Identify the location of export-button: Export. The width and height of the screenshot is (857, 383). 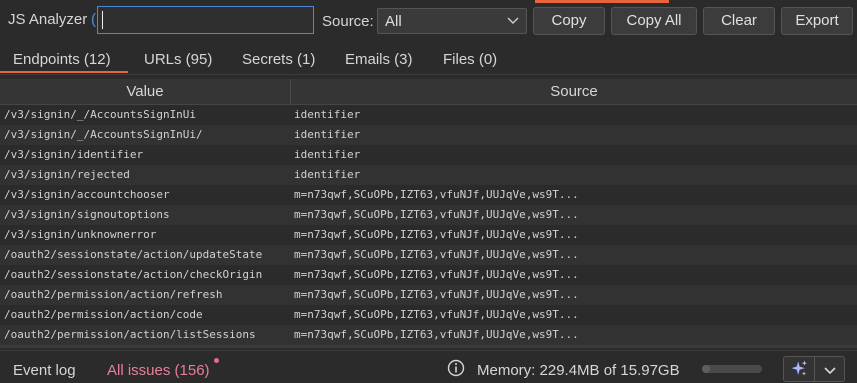
(817, 21).